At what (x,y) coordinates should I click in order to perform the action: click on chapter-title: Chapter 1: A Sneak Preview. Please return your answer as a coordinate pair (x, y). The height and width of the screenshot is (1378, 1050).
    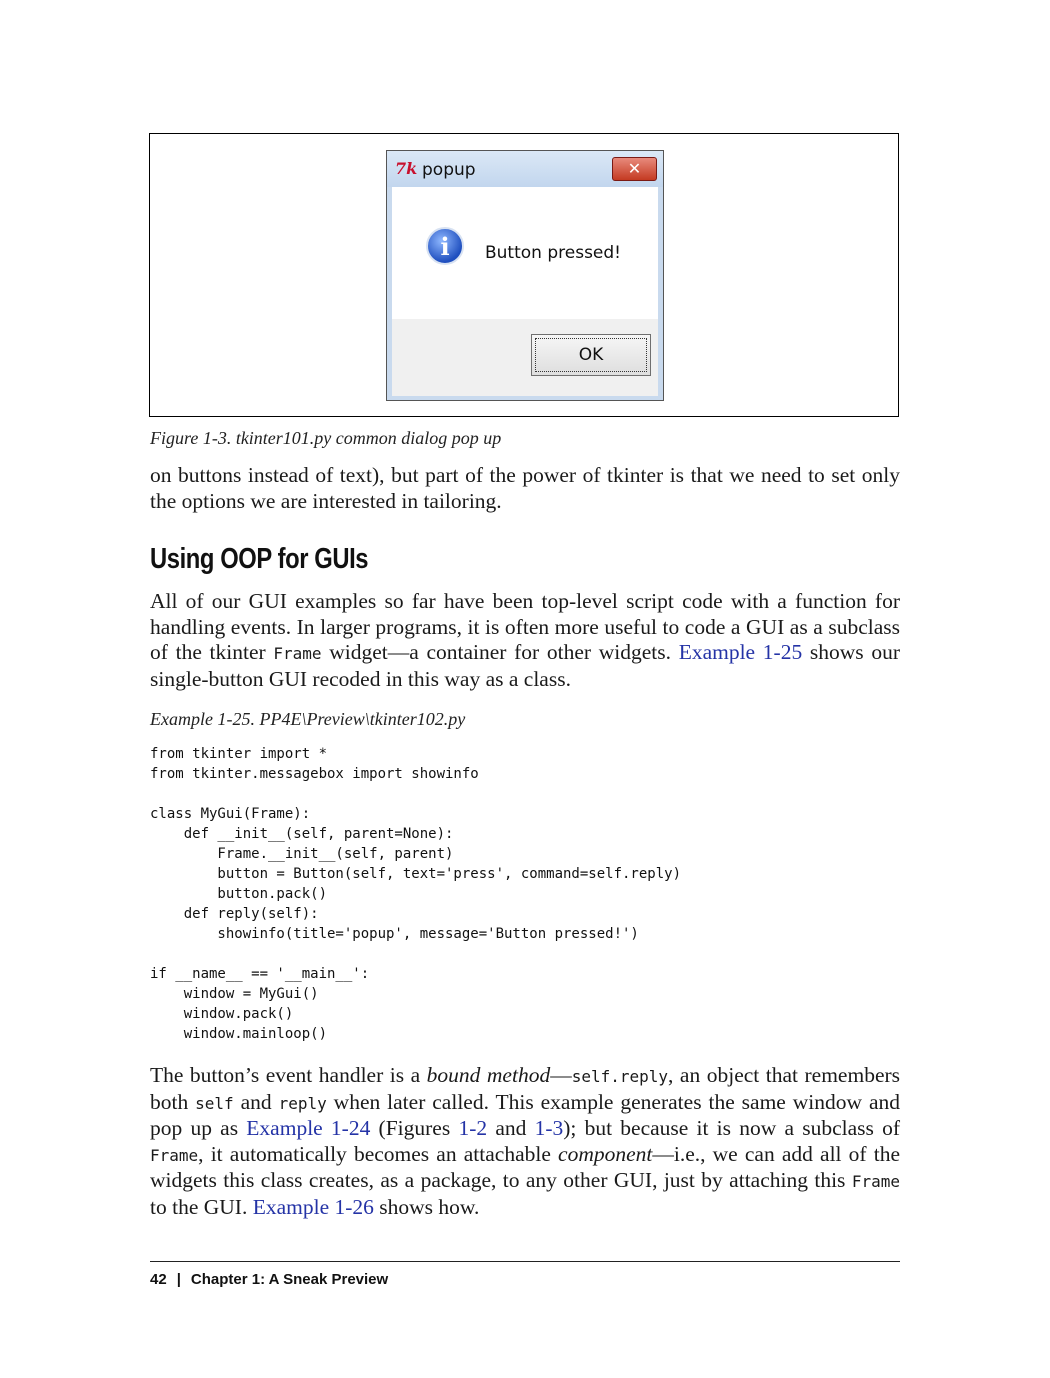
    Looking at the image, I should click on (289, 1279).